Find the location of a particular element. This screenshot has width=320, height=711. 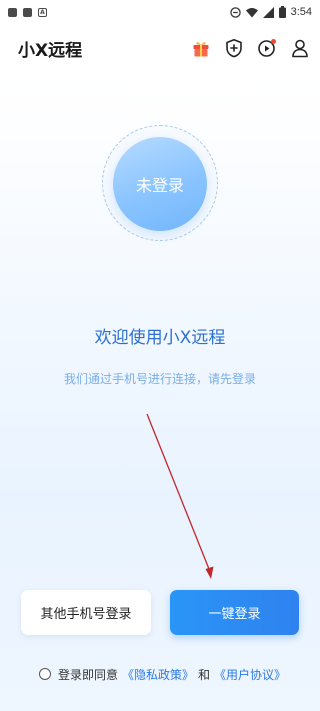

welcome-subtitle: 我们通过手机号进行连接，请先登录 is located at coordinates (159, 379).